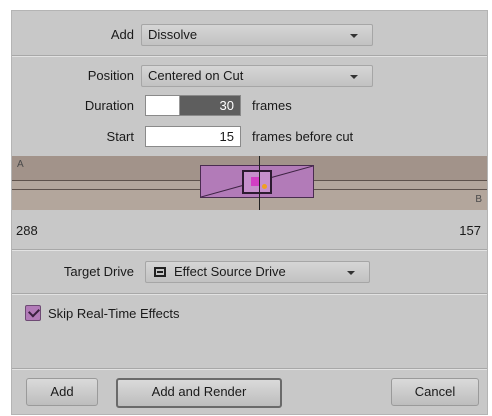 The width and height of the screenshot is (492, 416). I want to click on handle-pin, so click(264, 186).